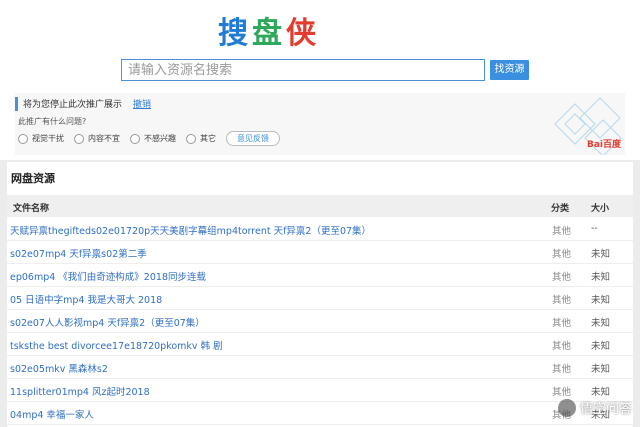  I want to click on ad-option-label: 不感兴趣, so click(160, 138).